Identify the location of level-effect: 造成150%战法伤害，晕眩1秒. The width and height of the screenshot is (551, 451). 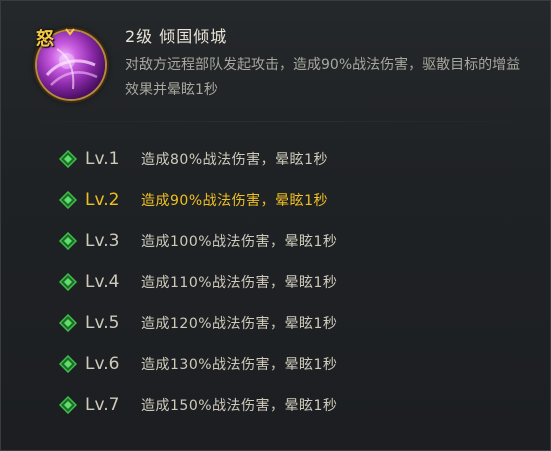
(239, 405).